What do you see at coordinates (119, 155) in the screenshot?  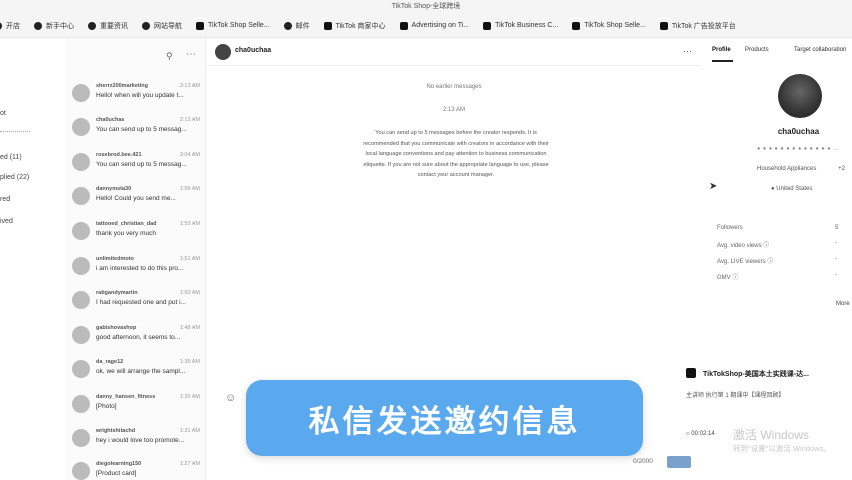 I see `conversation-name: rosebrod.bee.421` at bounding box center [119, 155].